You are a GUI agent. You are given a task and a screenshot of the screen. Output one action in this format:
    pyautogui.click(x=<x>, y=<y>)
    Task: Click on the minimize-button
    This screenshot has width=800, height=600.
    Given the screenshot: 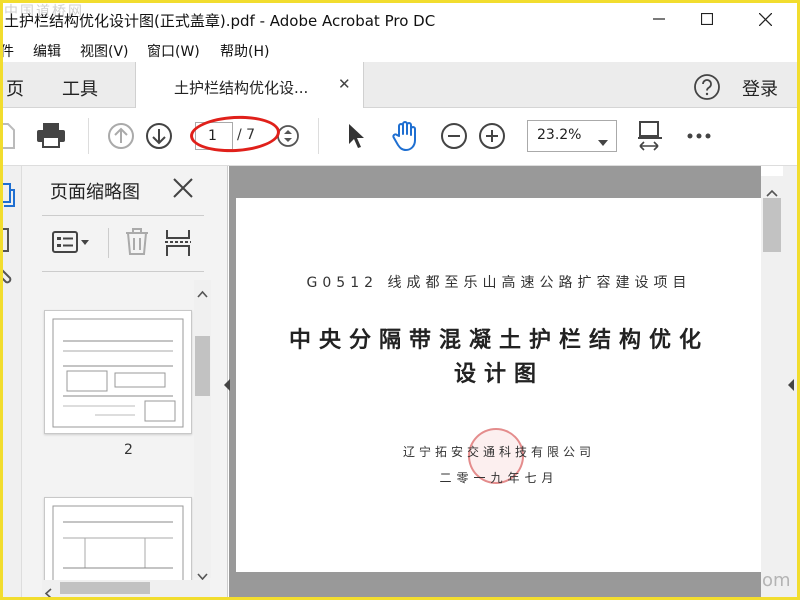 What is the action you would take?
    pyautogui.click(x=659, y=19)
    